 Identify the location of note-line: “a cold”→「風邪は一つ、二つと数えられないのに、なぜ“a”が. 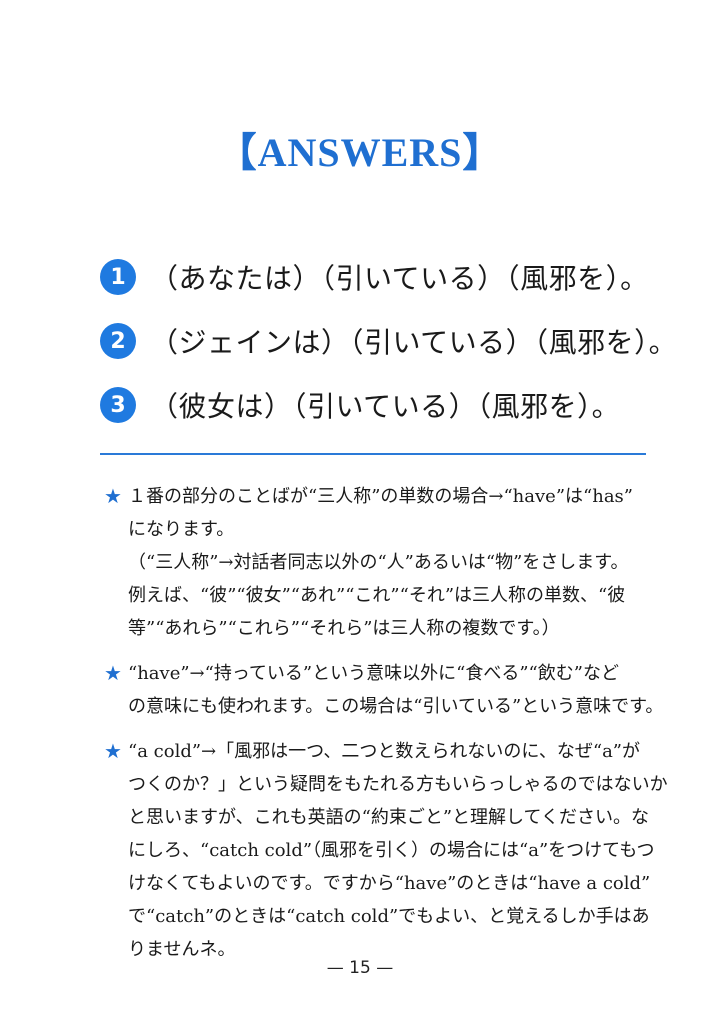
(384, 751).